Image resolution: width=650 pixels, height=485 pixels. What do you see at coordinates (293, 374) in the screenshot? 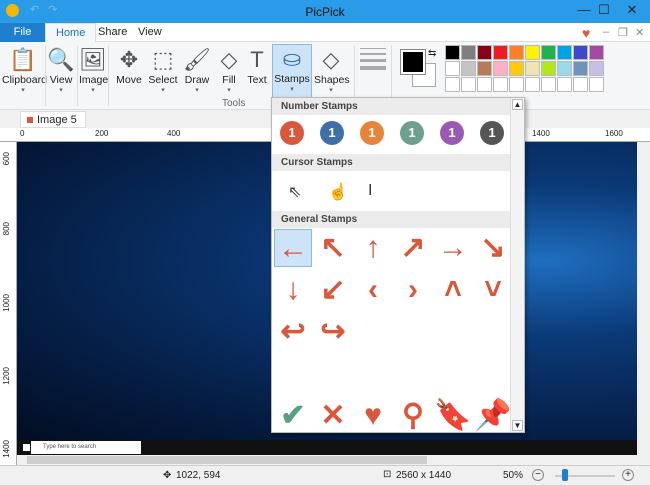
I see `general-stamp-icon: ⓘ` at bounding box center [293, 374].